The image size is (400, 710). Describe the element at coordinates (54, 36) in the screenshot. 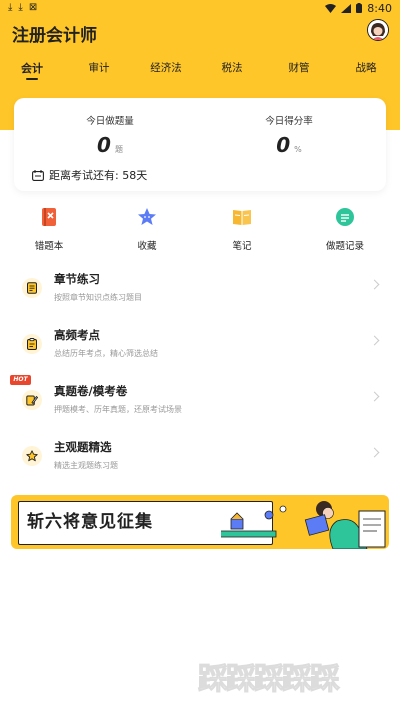

I see `page-title: 注册会计师` at that location.